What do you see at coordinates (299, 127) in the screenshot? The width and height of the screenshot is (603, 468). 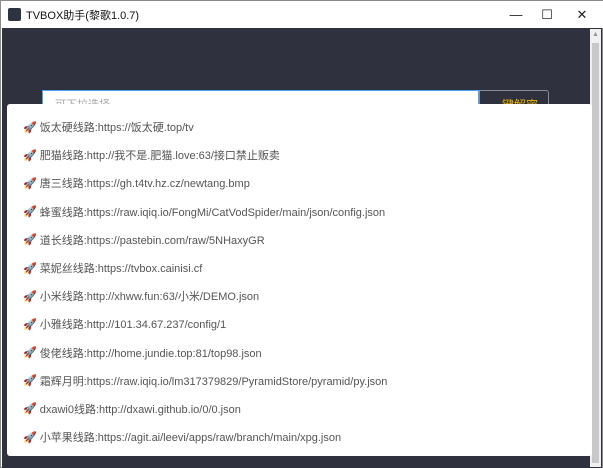 I see `dropdown-option: 🚀 饭太硬线路:https://饭太硬.top/tv` at bounding box center [299, 127].